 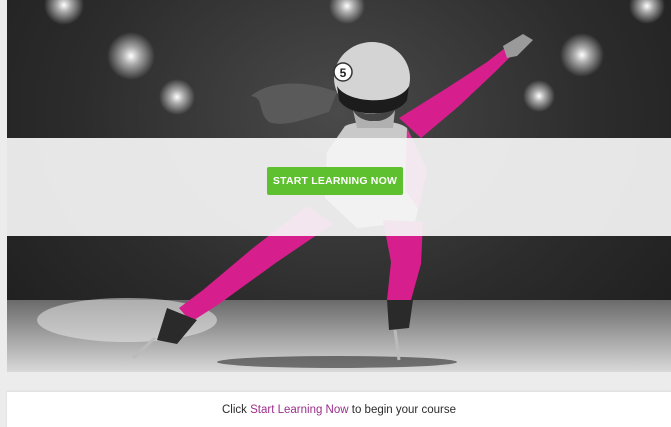 What do you see at coordinates (343, 73) in the screenshot?
I see `helmet-number: 5` at bounding box center [343, 73].